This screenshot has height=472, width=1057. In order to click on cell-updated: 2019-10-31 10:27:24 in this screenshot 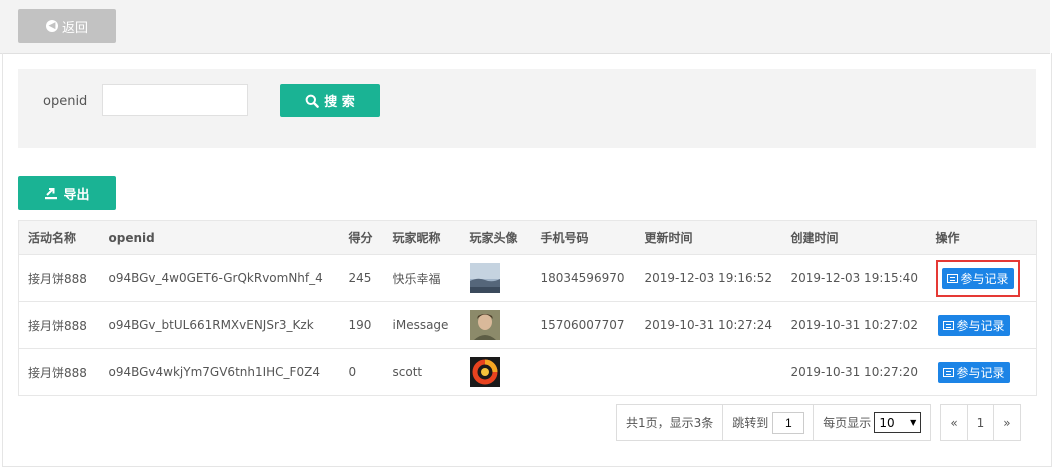, I will do `click(708, 325)`.